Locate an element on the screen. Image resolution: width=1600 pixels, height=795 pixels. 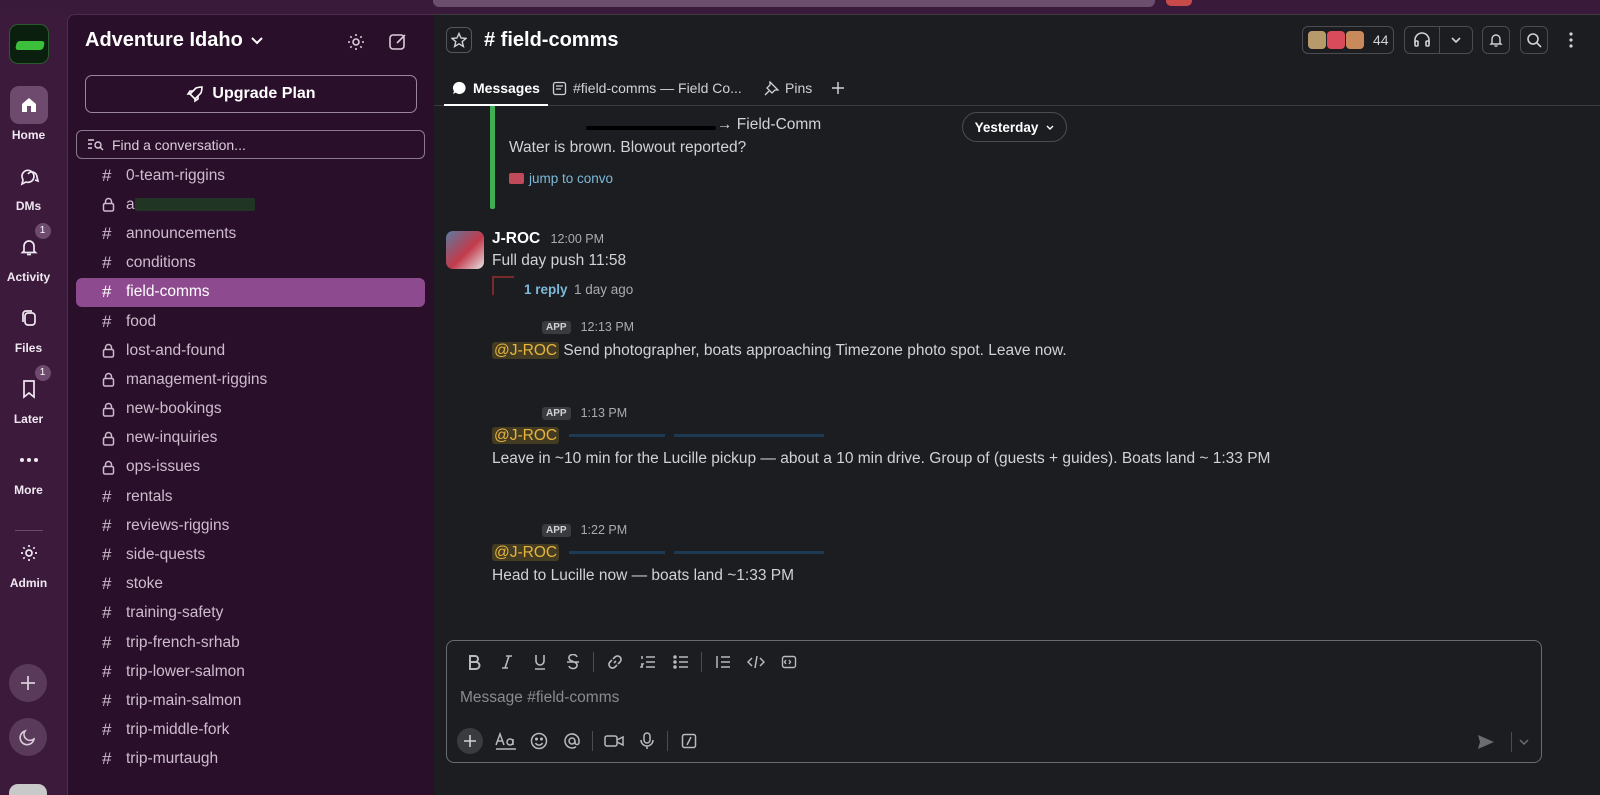
compose-icon is located at coordinates (398, 42).